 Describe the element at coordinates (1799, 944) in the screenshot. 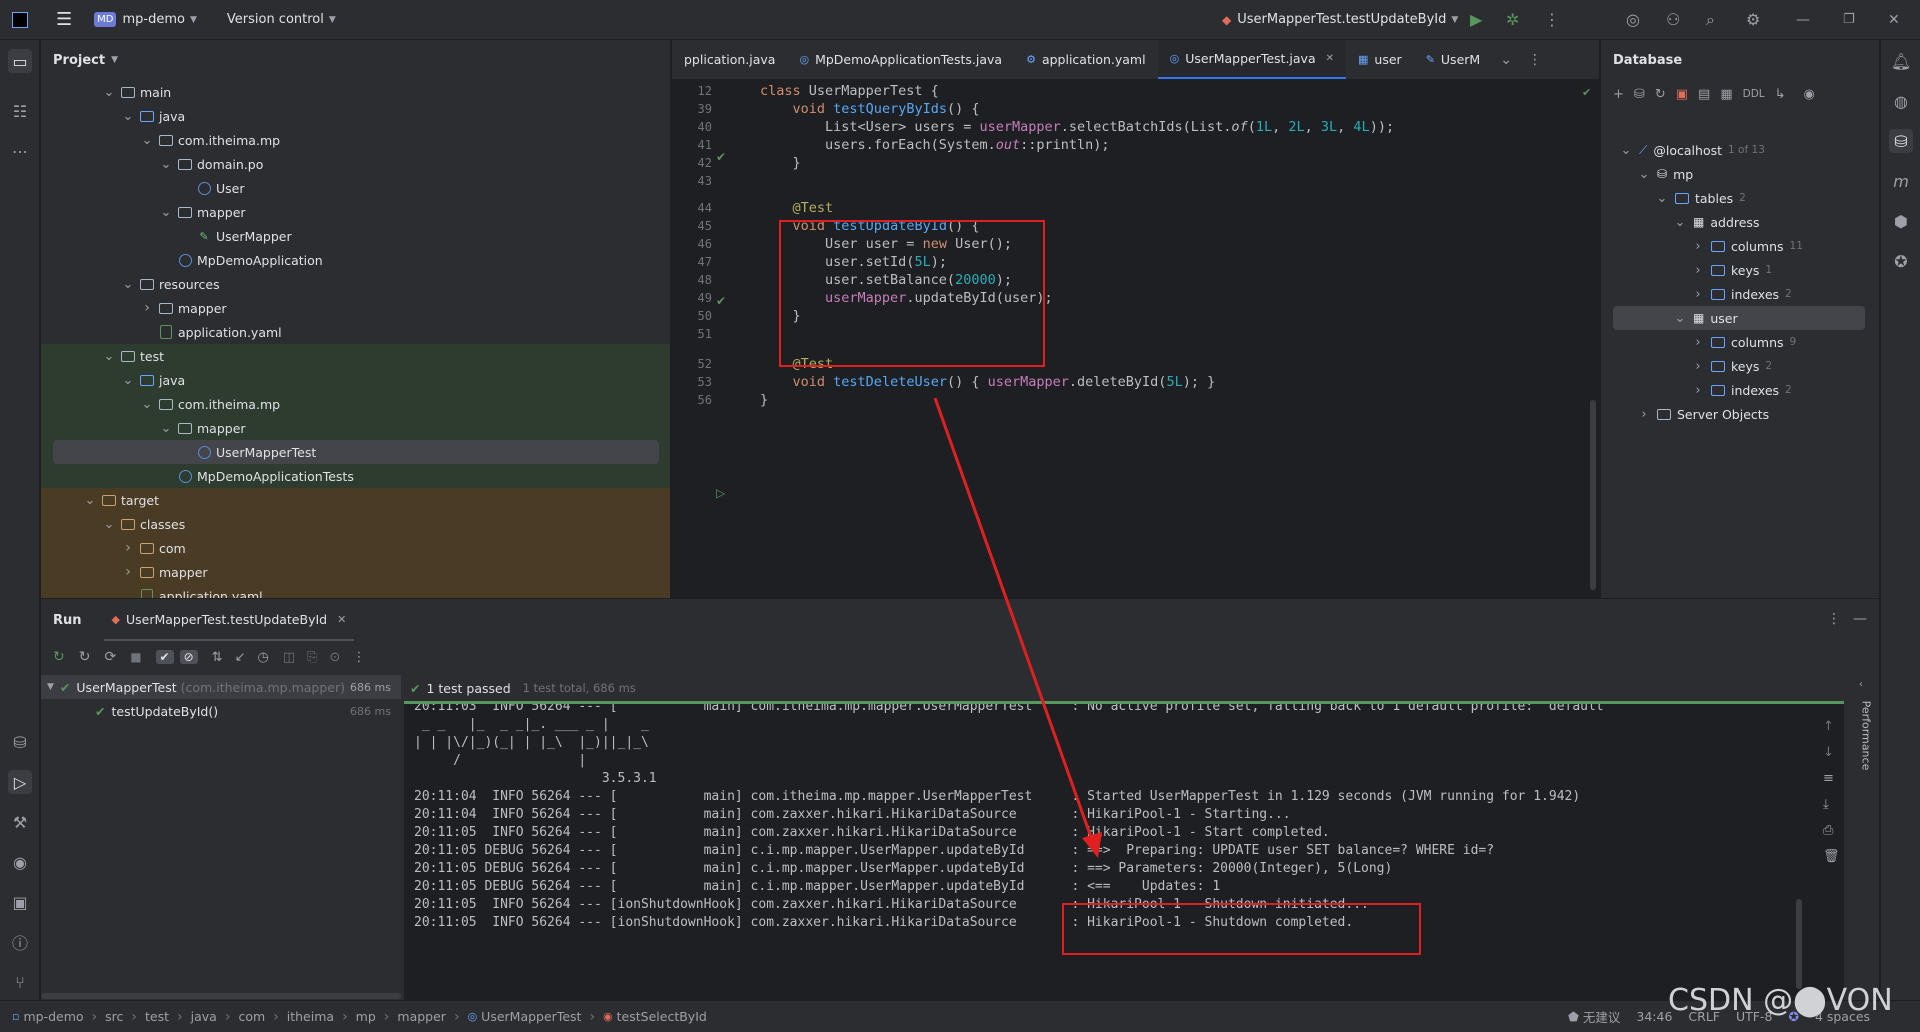

I see `console-scrollbar` at that location.